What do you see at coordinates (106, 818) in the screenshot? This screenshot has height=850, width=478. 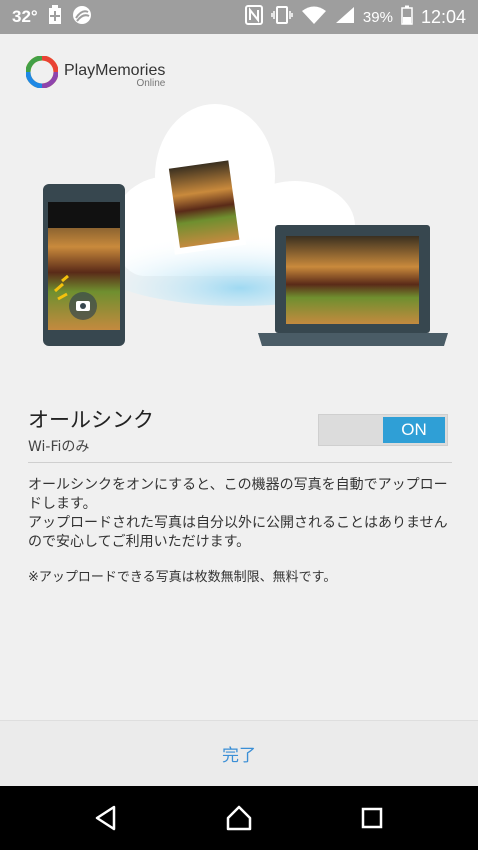 I see `back-icon` at bounding box center [106, 818].